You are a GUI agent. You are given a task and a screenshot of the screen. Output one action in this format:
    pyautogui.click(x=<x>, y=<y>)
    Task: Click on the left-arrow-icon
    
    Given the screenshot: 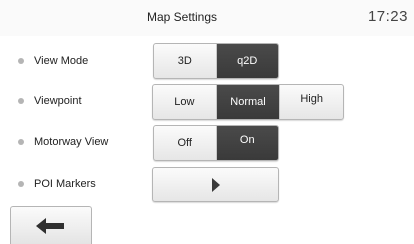 What is the action you would take?
    pyautogui.click(x=50, y=225)
    